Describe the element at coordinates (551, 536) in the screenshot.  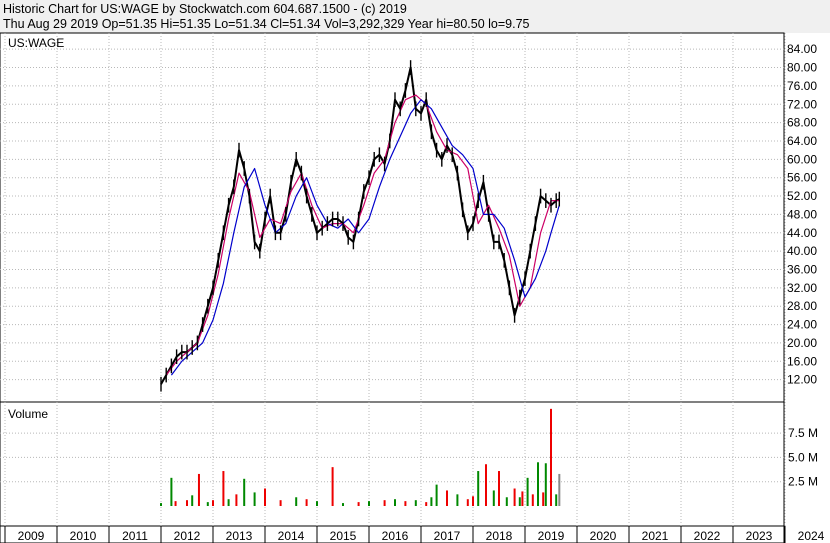
I see `year-tick-label: 2019` at that location.